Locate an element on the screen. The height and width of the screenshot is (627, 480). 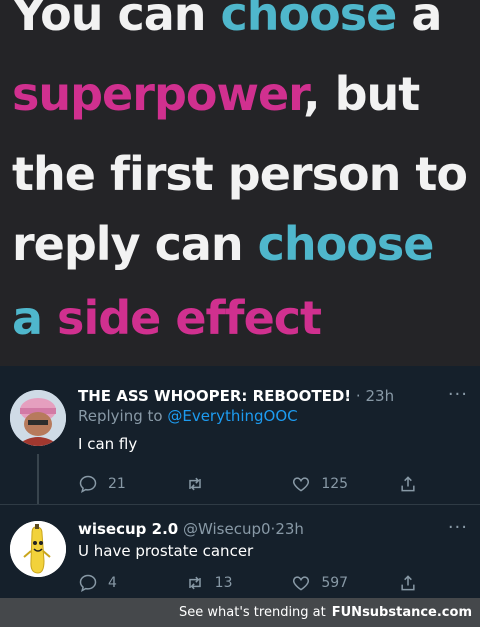
footer-brand: FUNsubstance.com is located at coordinates (402, 612).